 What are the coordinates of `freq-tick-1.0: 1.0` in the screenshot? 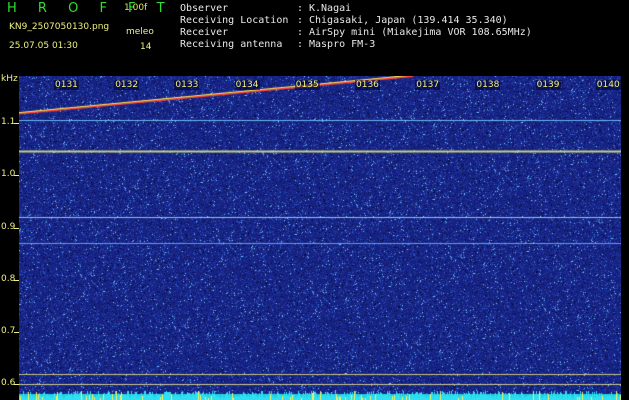 It's located at (8, 174).